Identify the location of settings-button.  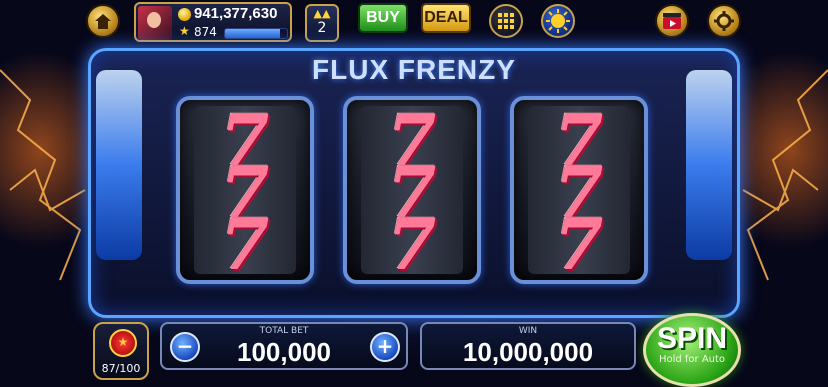
(724, 21).